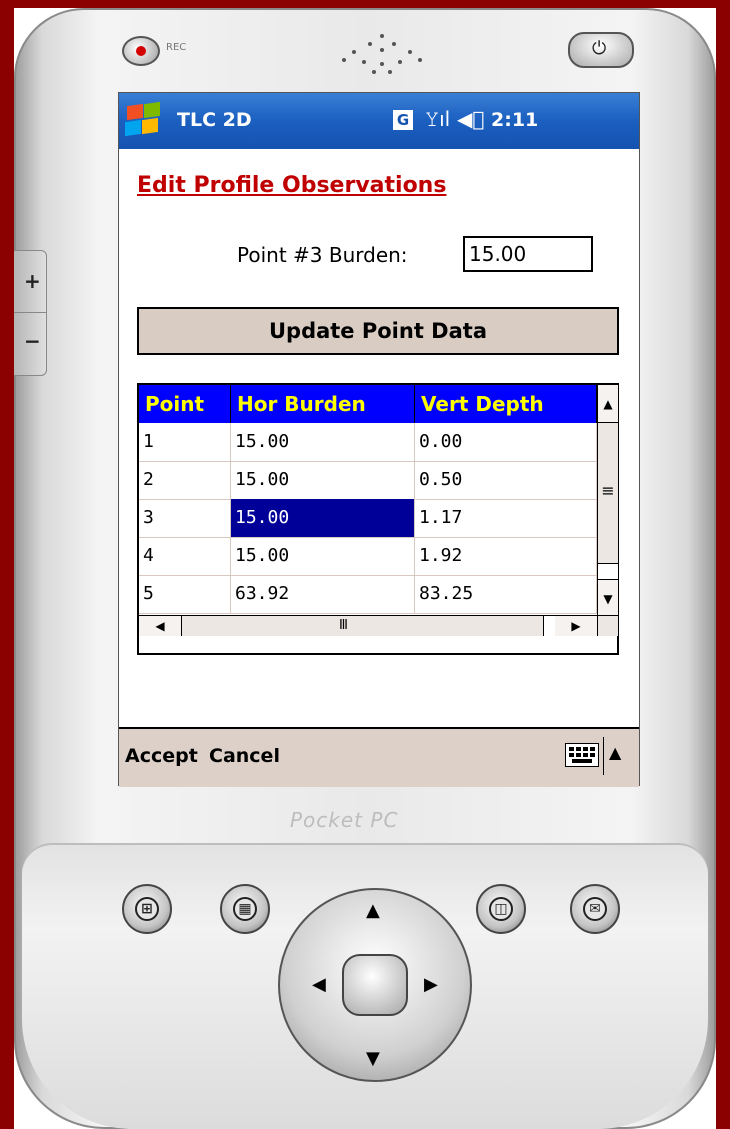 This screenshot has height=1129, width=730. I want to click on pocketpc-logo: Pocket PC, so click(344, 820).